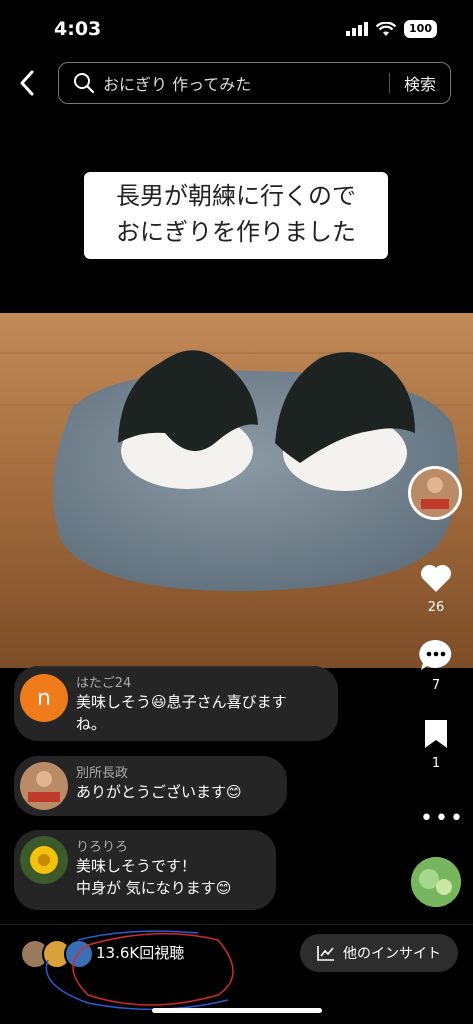 The height and width of the screenshot is (1024, 473). Describe the element at coordinates (159, 792) in the screenshot. I see `comment-text-line-1: ありがとうございます😊` at that location.